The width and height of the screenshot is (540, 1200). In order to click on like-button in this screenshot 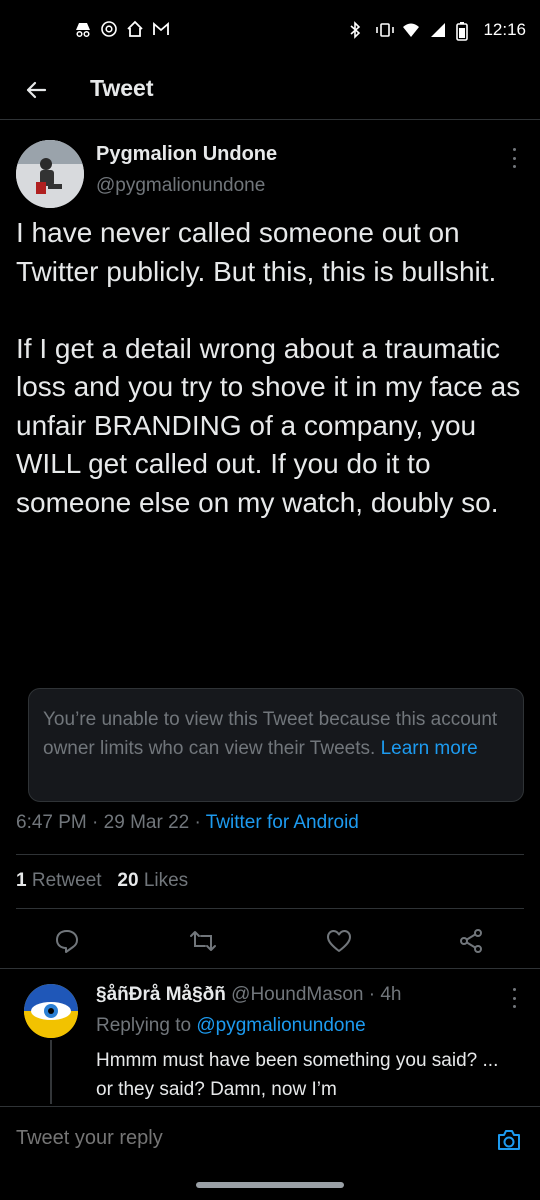, I will do `click(339, 941)`.